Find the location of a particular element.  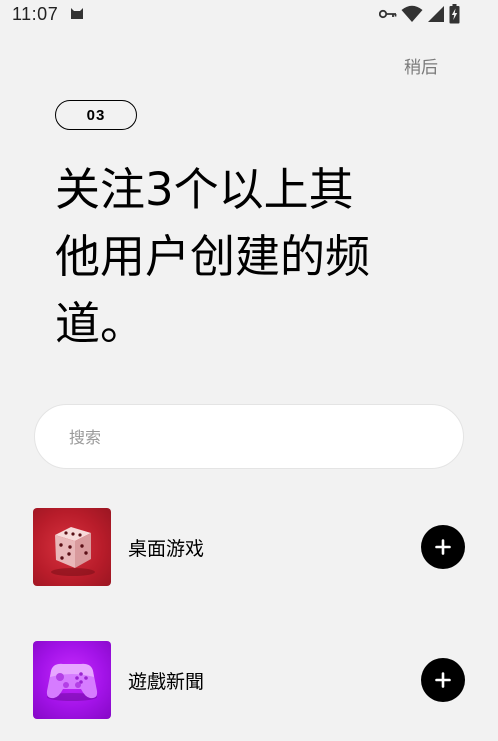

channel-item-game-news: 遊戲新聞 is located at coordinates (249, 680).